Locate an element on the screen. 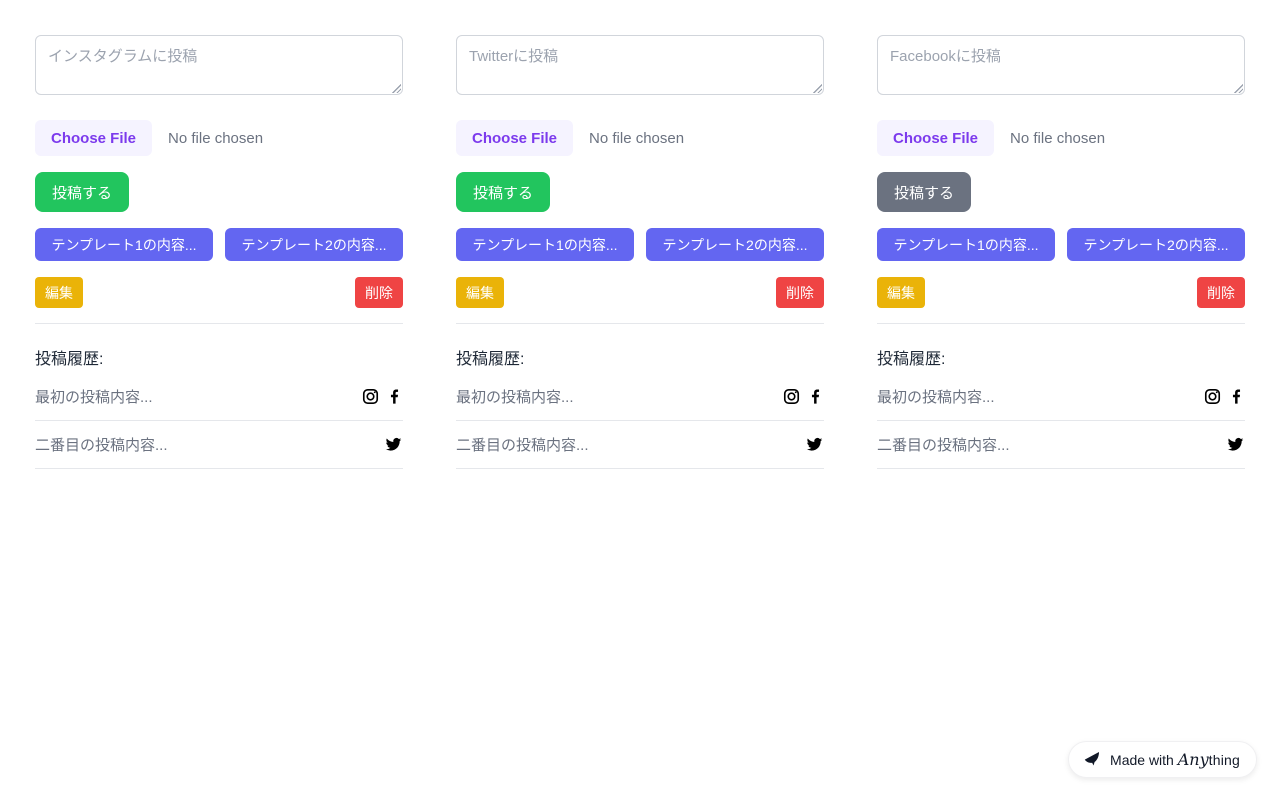 Image resolution: width=1280 pixels, height=800 pixels. made-with-anything-badge: Made with Anything is located at coordinates (1162, 759).